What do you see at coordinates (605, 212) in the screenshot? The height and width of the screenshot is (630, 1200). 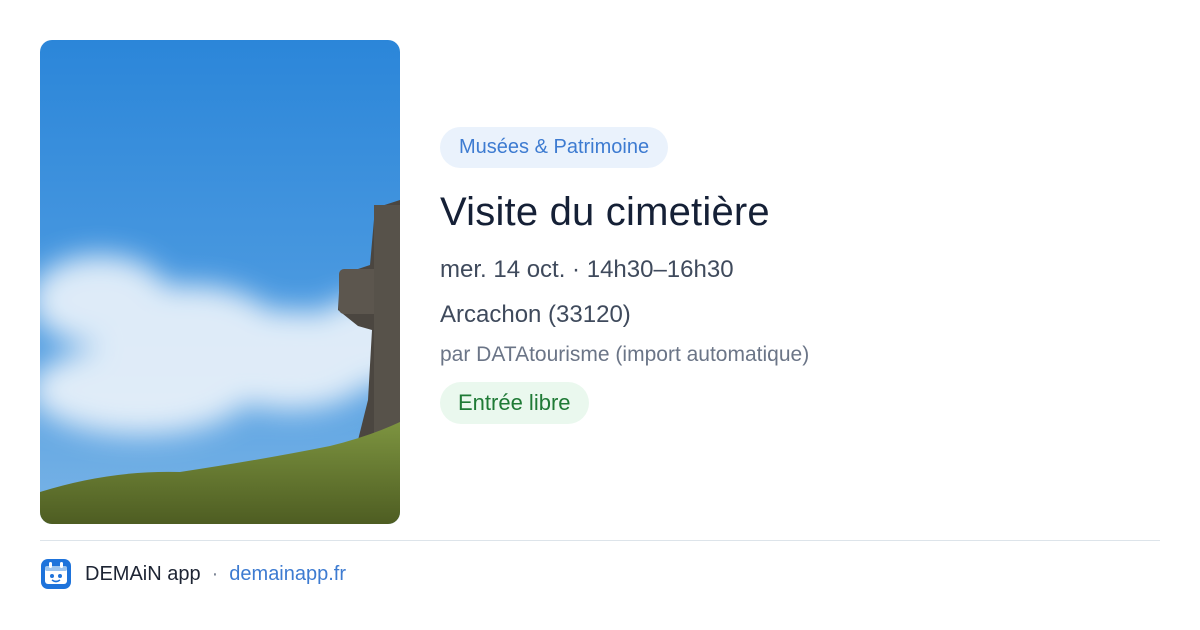 I see `event-title: Visite du cimetière` at bounding box center [605, 212].